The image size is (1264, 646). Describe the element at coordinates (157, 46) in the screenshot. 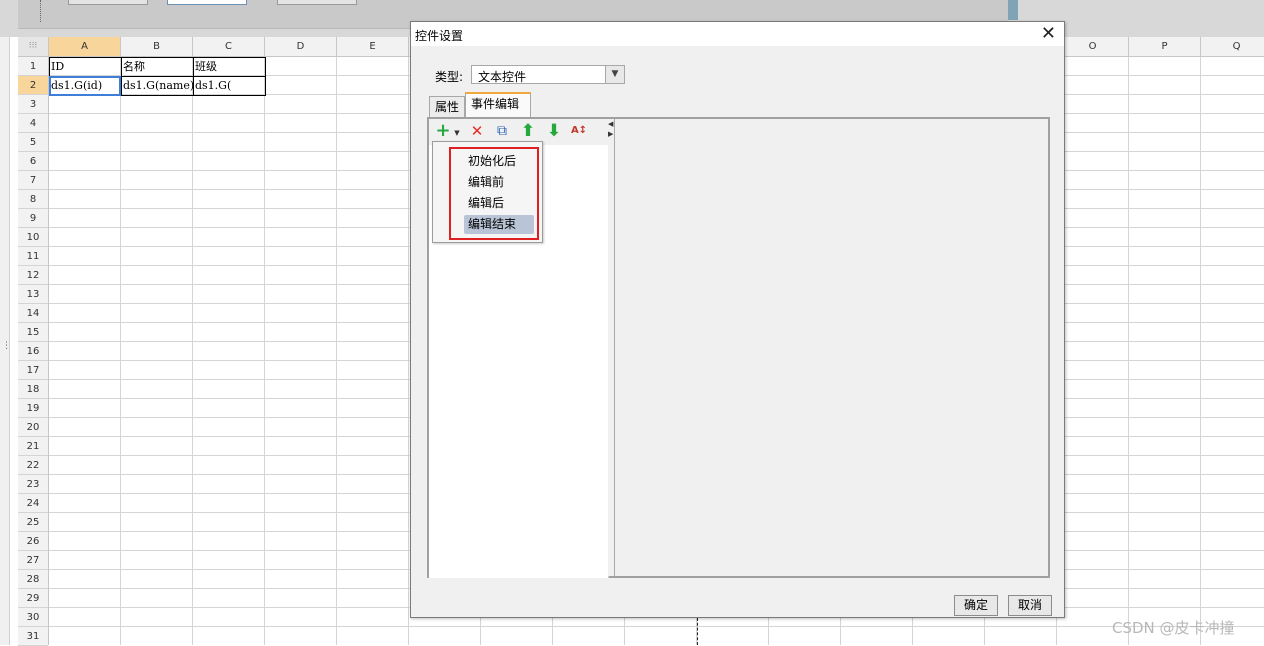

I see `column-header-b: B` at that location.